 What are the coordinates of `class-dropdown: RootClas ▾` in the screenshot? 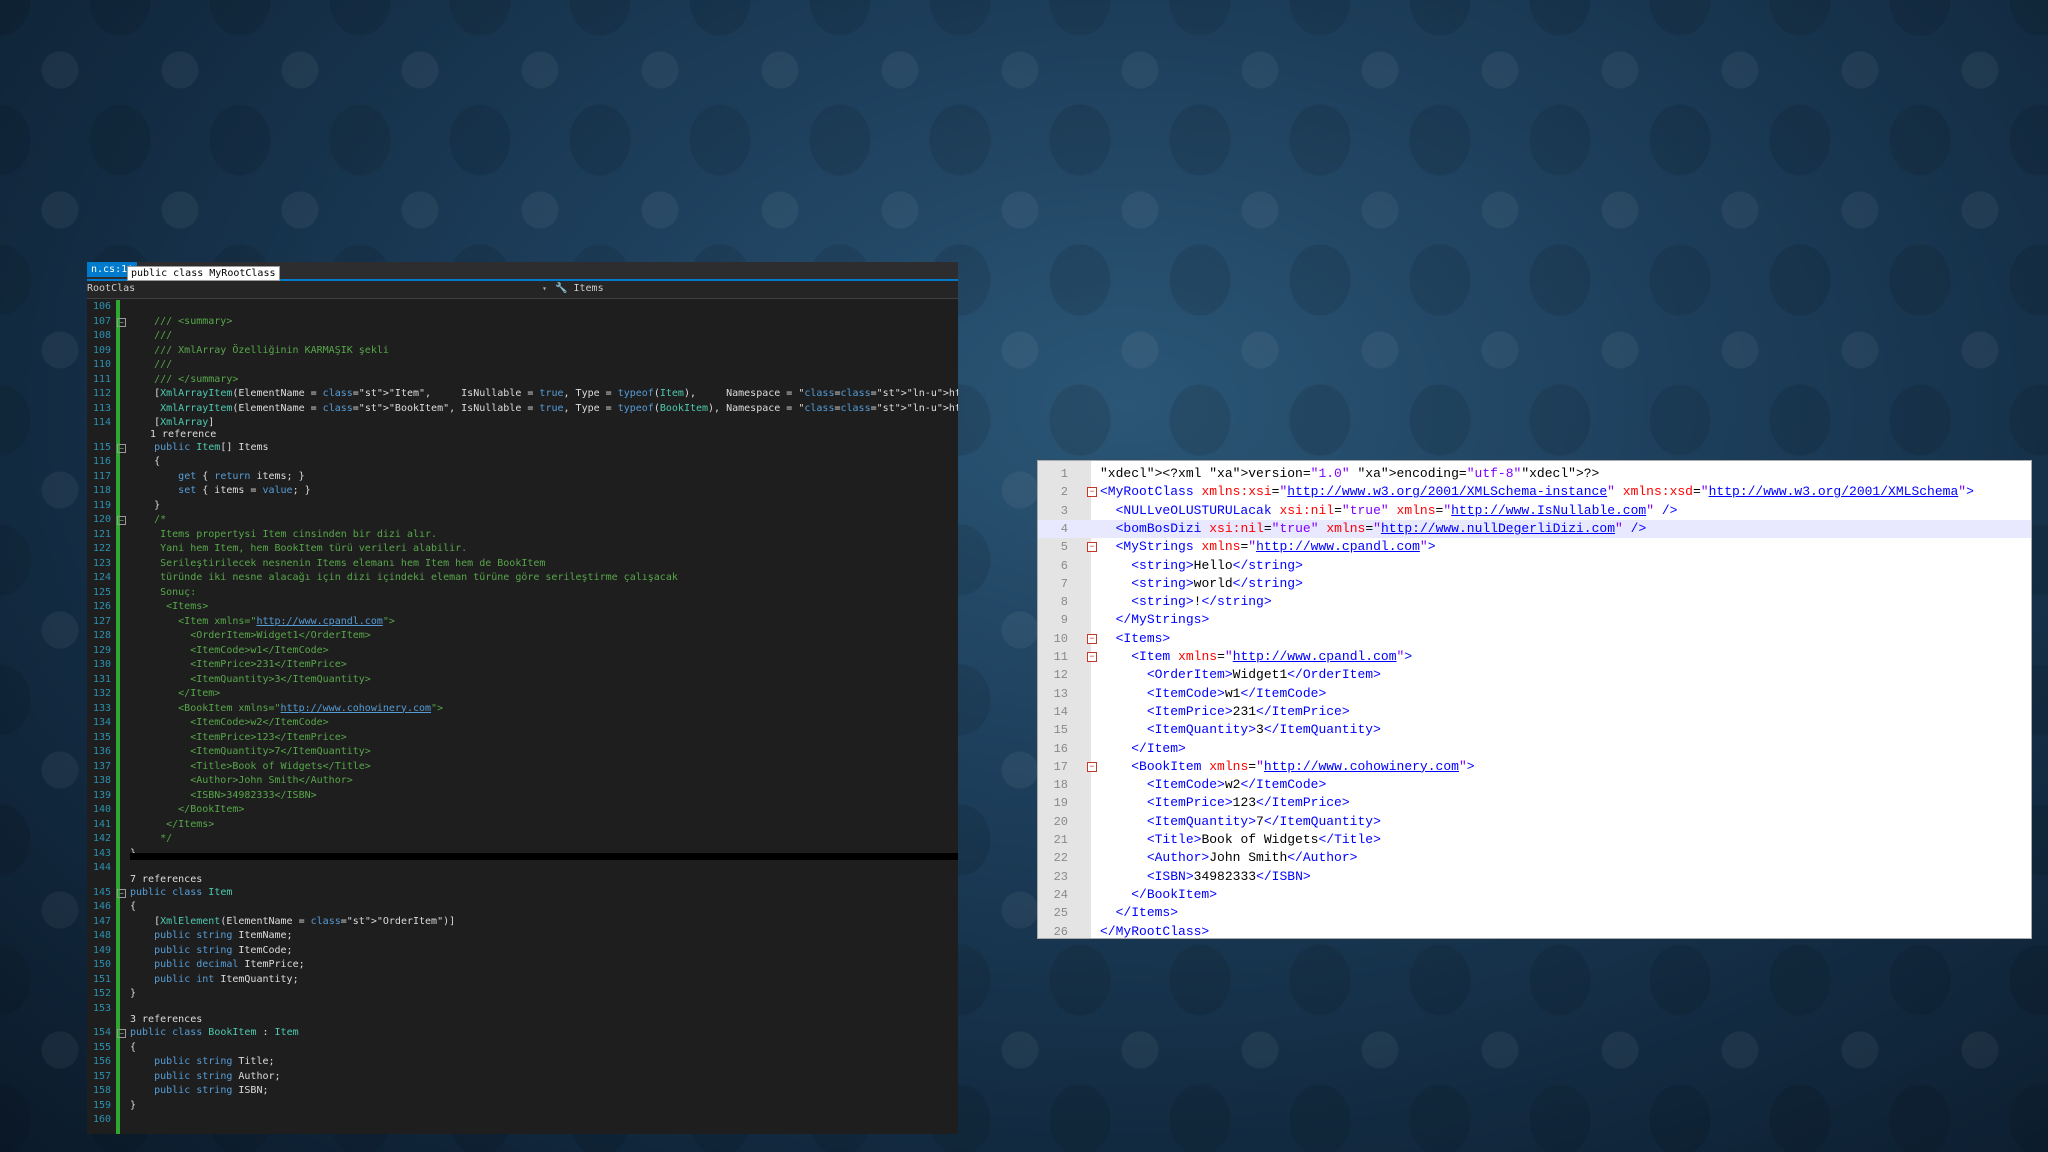 It's located at (317, 289).